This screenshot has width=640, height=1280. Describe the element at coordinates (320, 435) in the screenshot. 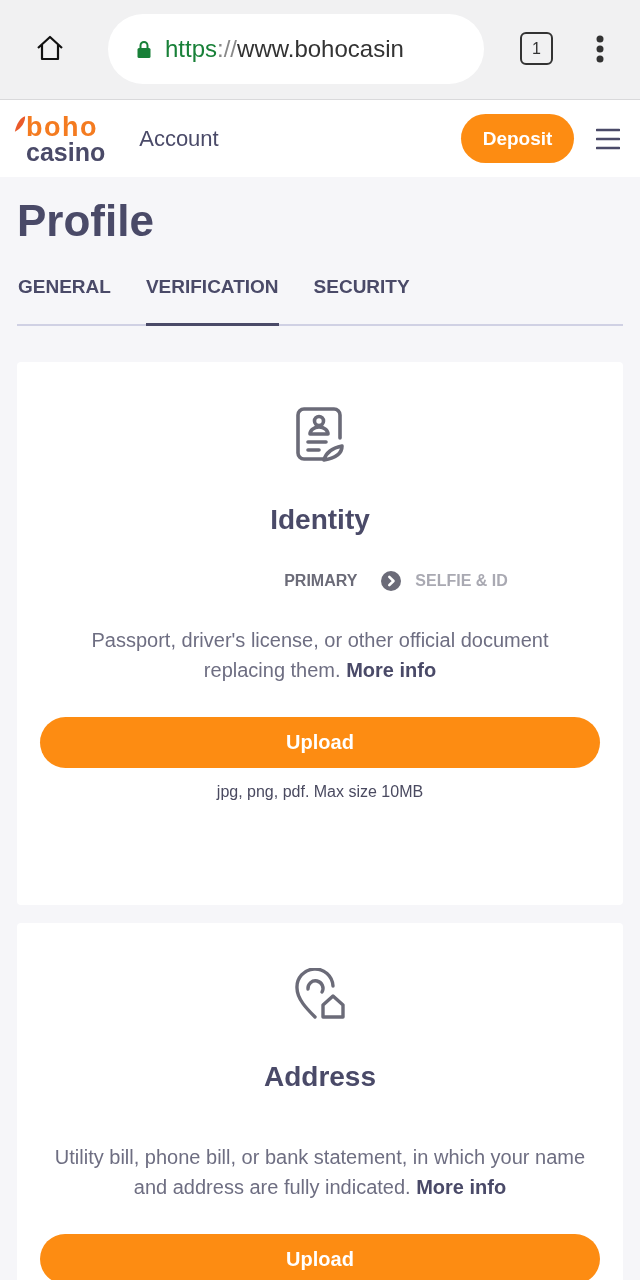

I see `id-document-icon` at that location.